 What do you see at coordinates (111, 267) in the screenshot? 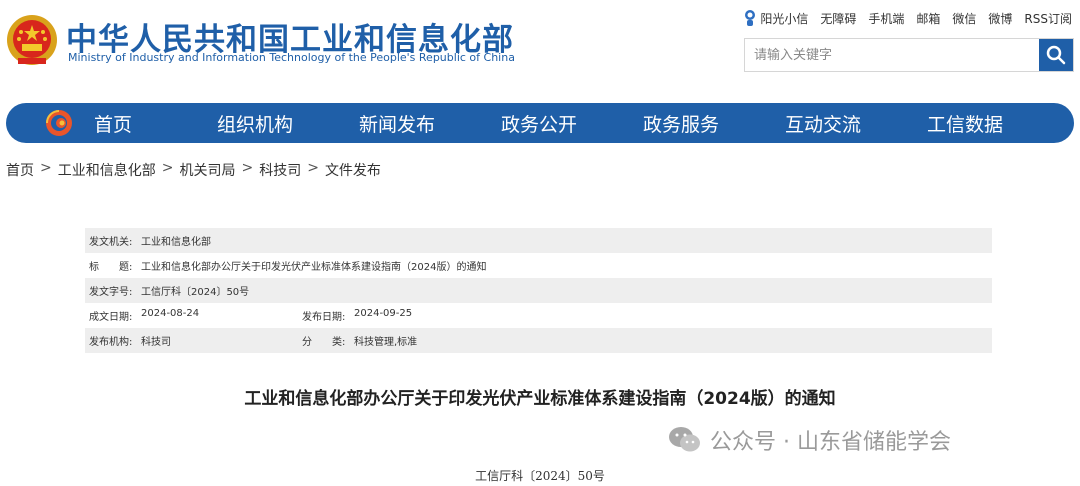
I see `meta-label: 标 题:` at bounding box center [111, 267].